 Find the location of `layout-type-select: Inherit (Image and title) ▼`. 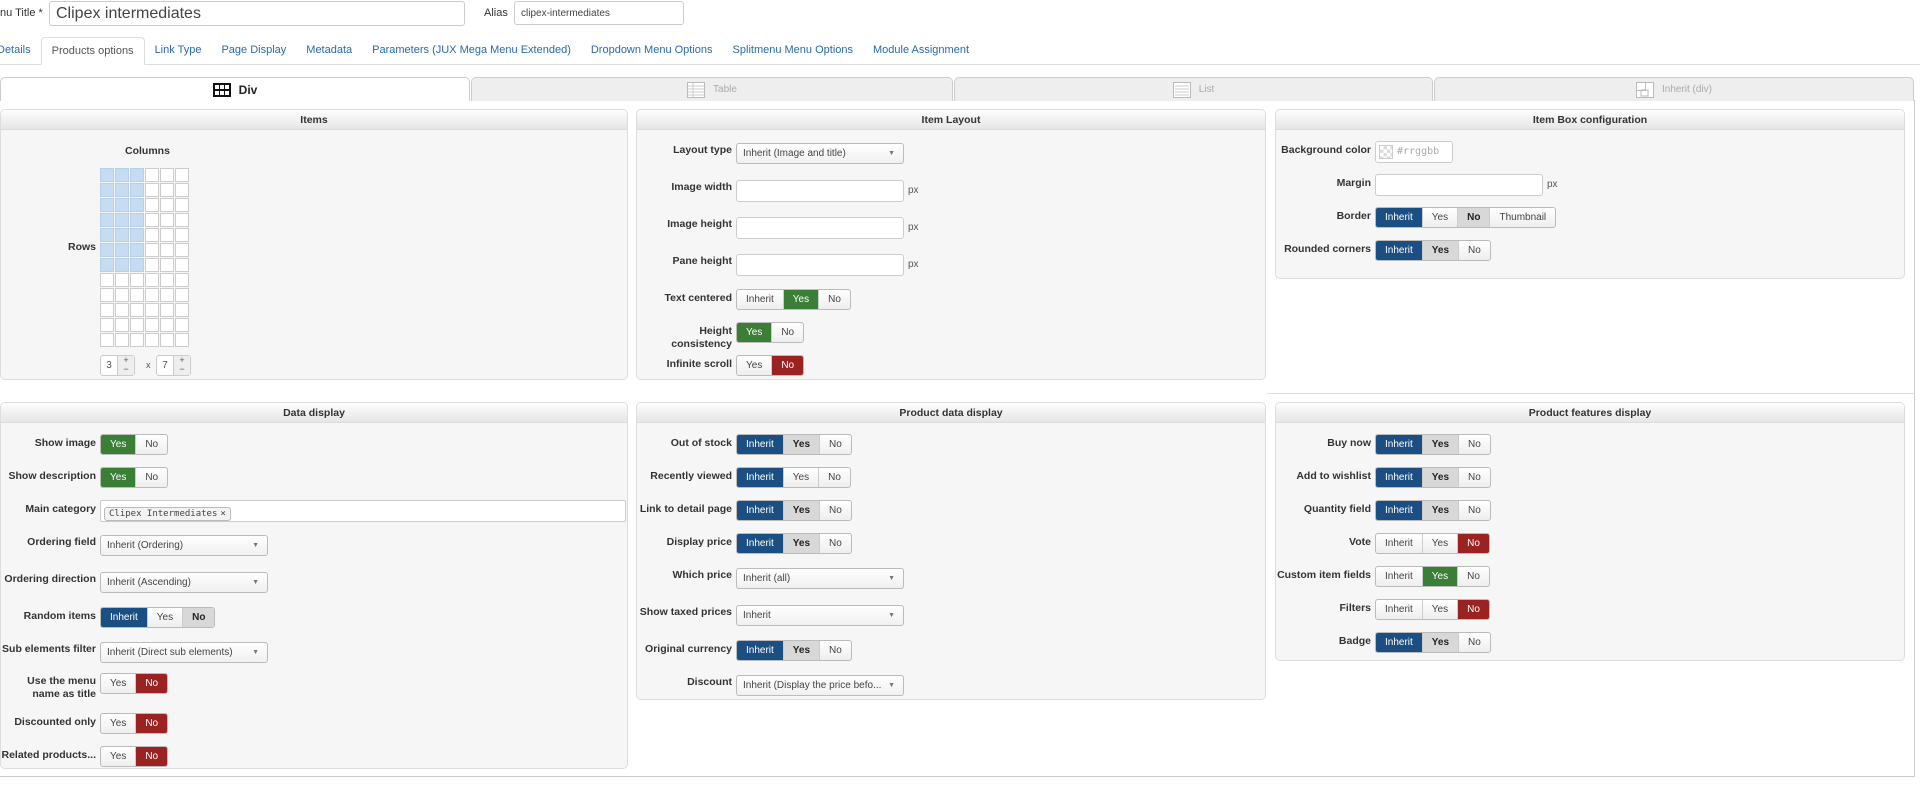

layout-type-select: Inherit (Image and title) ▼ is located at coordinates (820, 153).